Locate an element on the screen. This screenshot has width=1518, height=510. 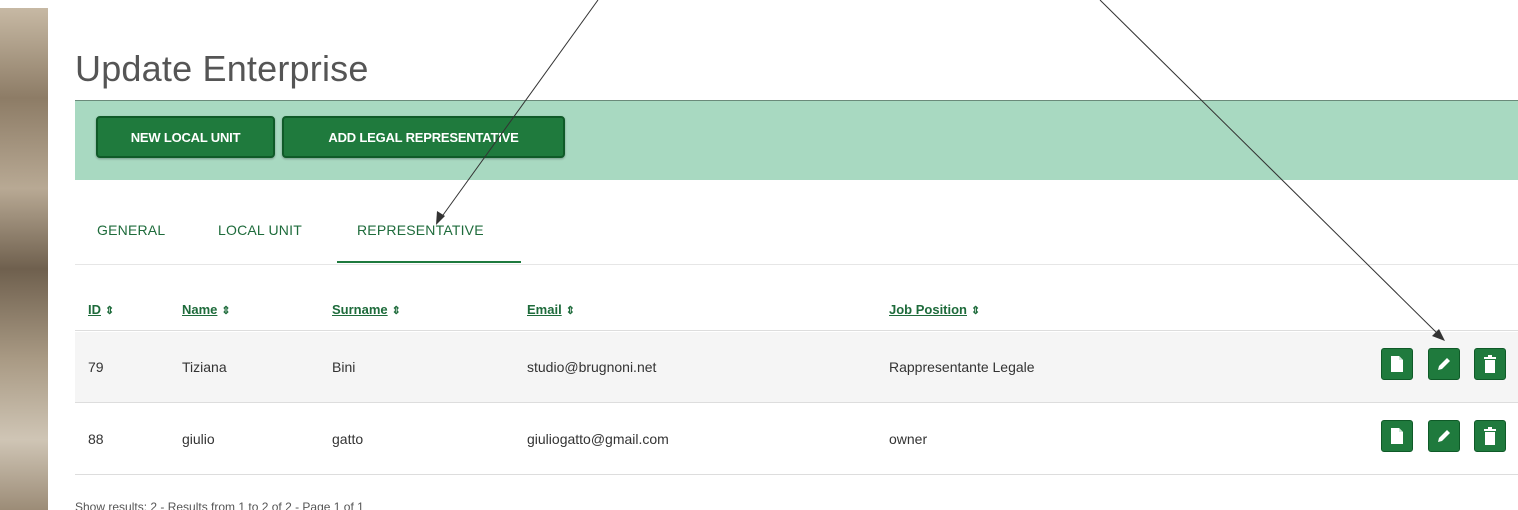
column-header-surname: Surname ⇕ is located at coordinates (366, 309).